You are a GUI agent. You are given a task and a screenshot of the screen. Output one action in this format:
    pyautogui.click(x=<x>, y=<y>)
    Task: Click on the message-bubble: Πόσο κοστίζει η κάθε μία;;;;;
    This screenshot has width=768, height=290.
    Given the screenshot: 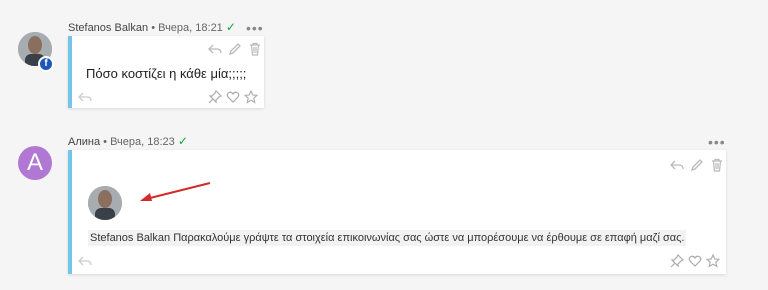 What is the action you would take?
    pyautogui.click(x=166, y=72)
    